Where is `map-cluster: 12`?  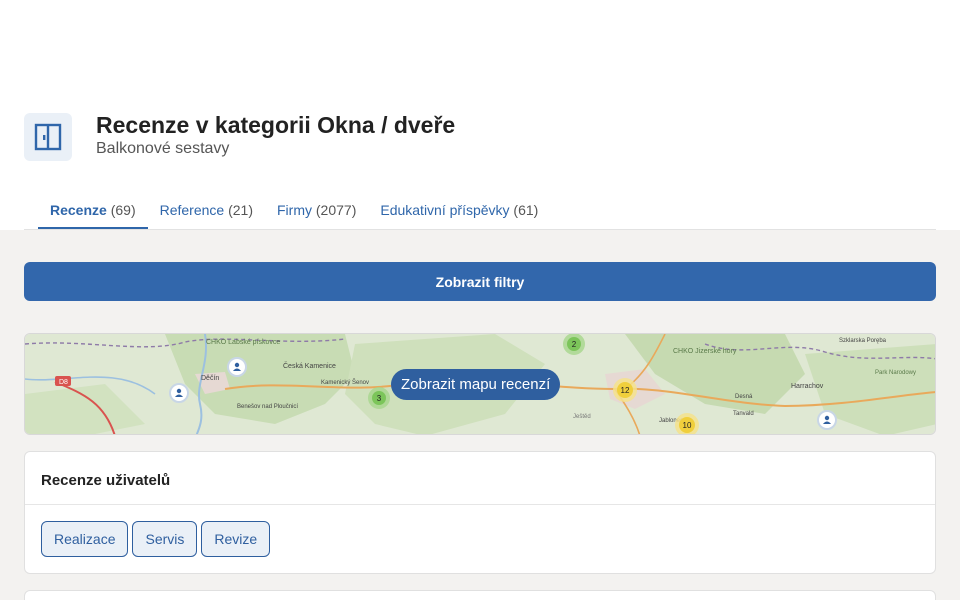 map-cluster: 12 is located at coordinates (625, 390).